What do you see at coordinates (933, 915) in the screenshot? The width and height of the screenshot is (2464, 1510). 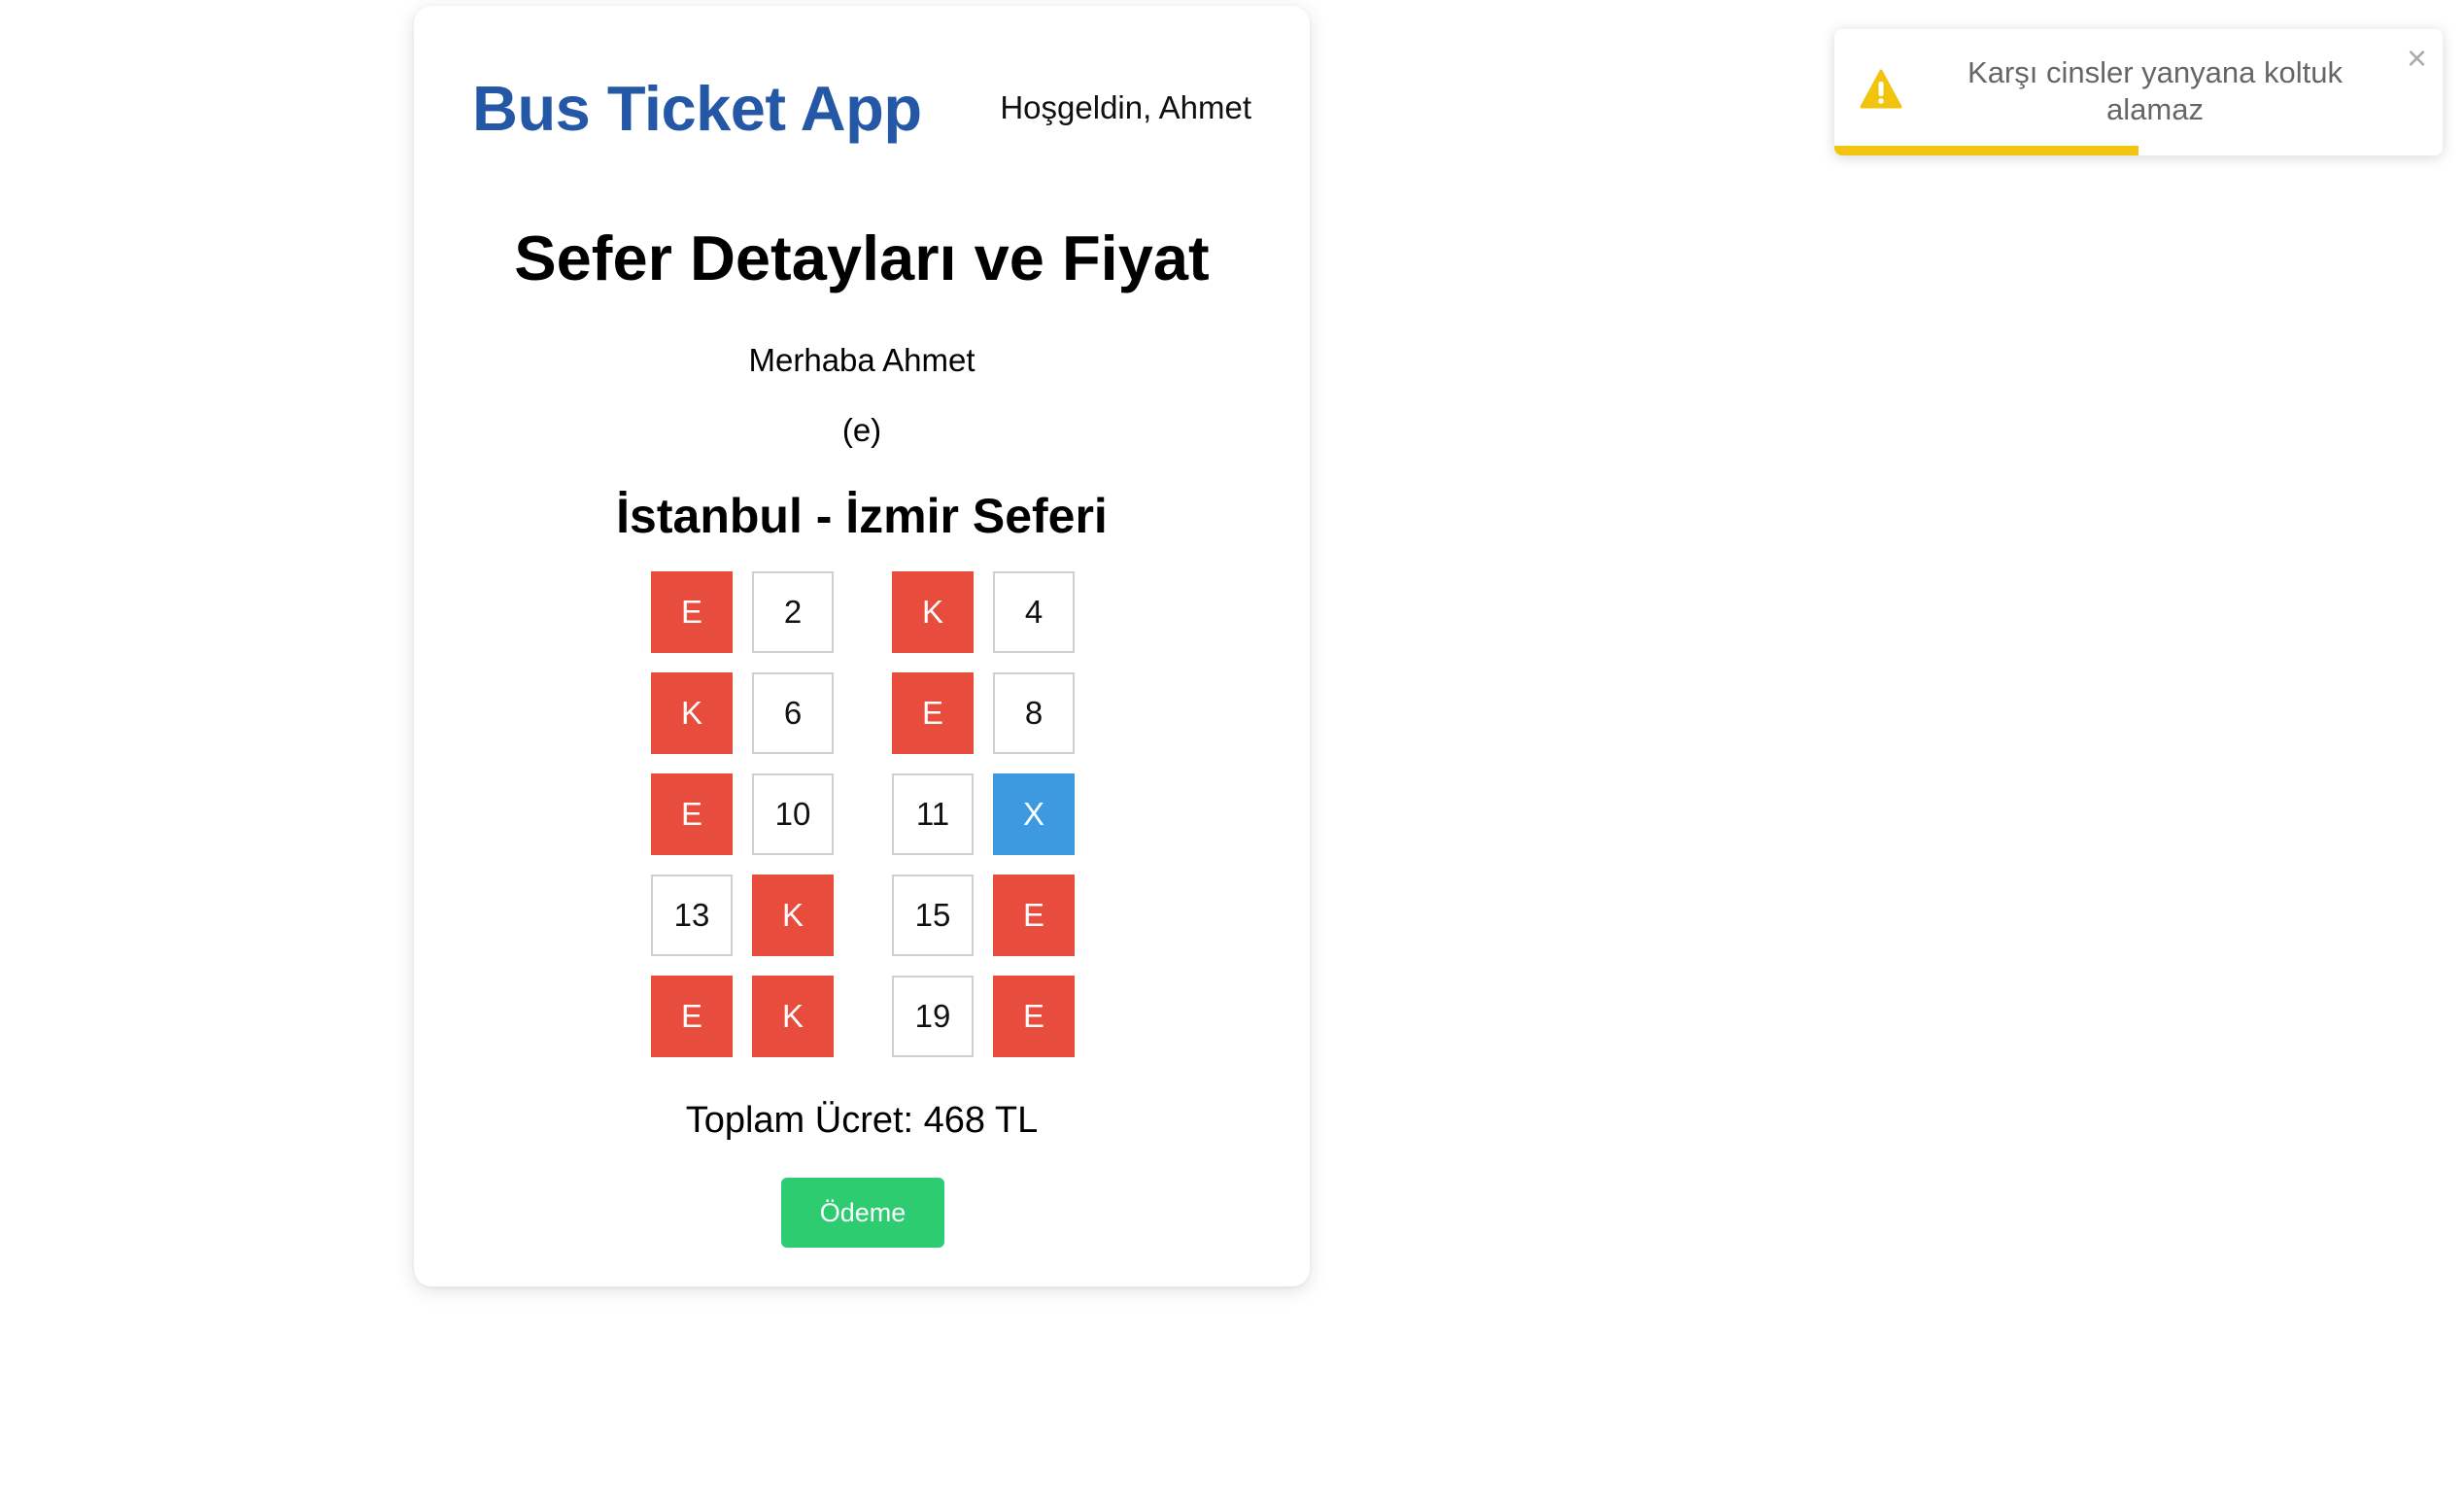 I see `seat-button: 15` at bounding box center [933, 915].